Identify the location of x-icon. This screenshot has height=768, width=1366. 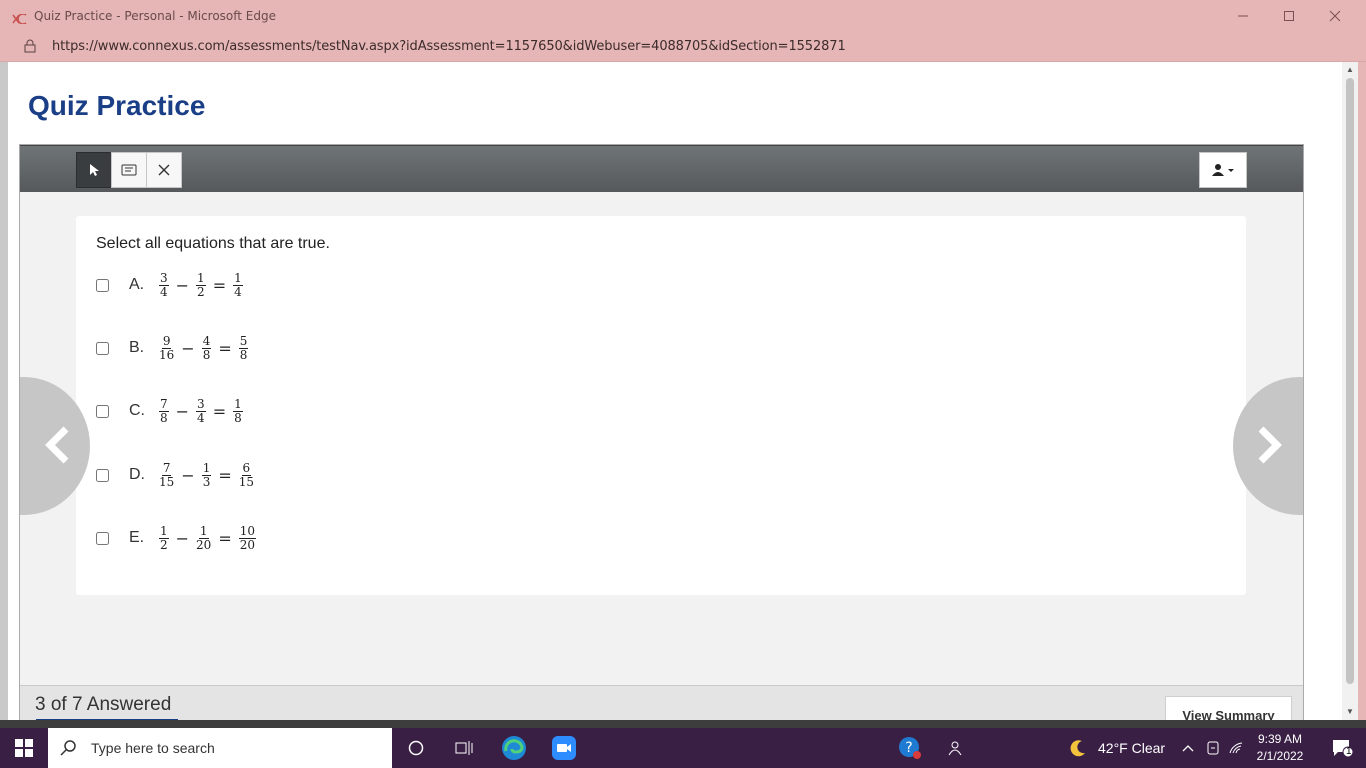
(164, 170).